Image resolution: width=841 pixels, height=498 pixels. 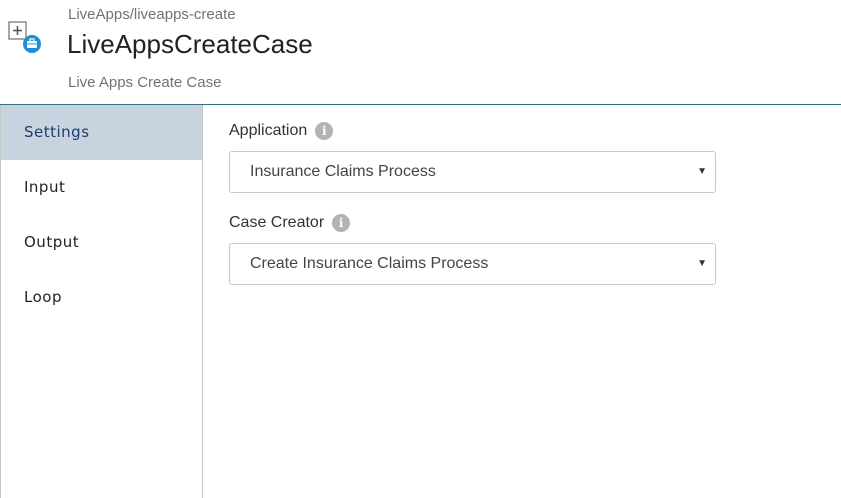 I want to click on application-select: Insurance Claims Process ▼, so click(x=472, y=172).